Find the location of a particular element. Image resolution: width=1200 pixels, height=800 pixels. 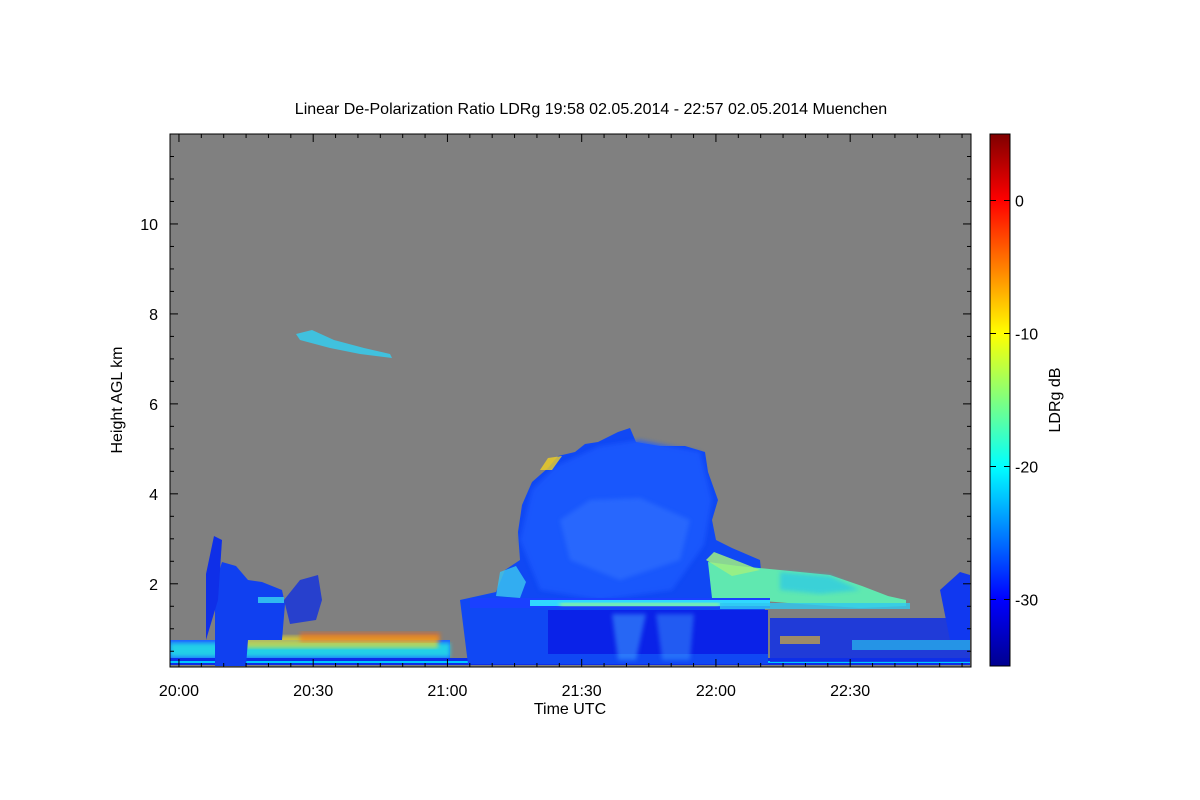

x-tick-label: 22:30 is located at coordinates (850, 691).